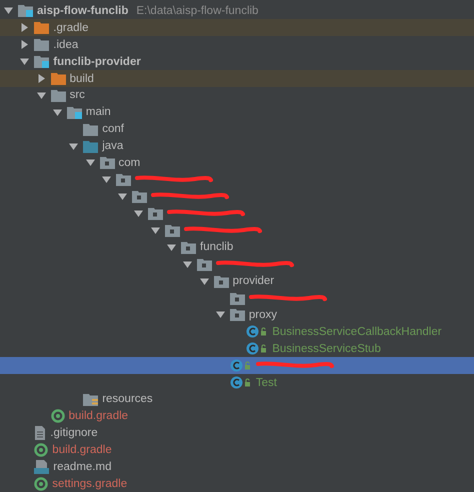 The image size is (474, 492). Describe the element at coordinates (237, 146) in the screenshot. I see `tree-row: java` at that location.